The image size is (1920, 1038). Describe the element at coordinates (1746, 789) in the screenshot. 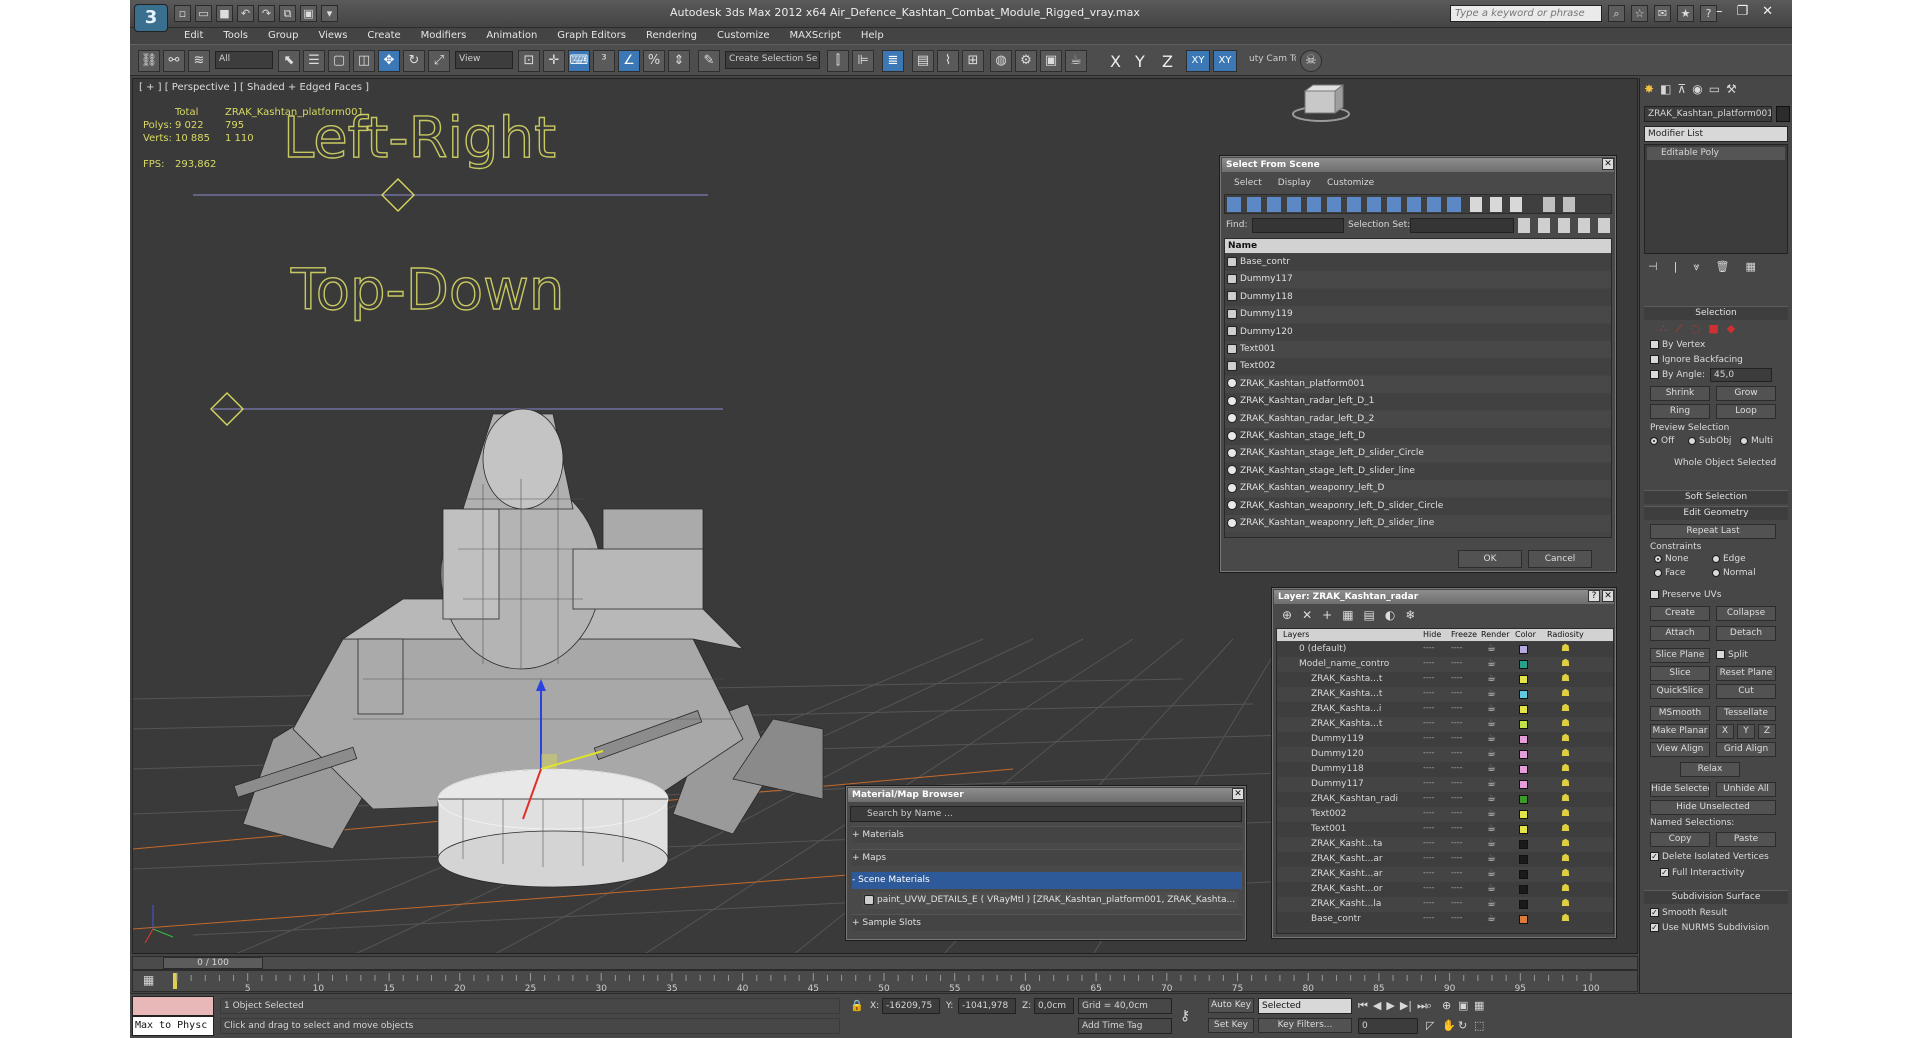

I see `unhide-all-button: Unhide All` at that location.